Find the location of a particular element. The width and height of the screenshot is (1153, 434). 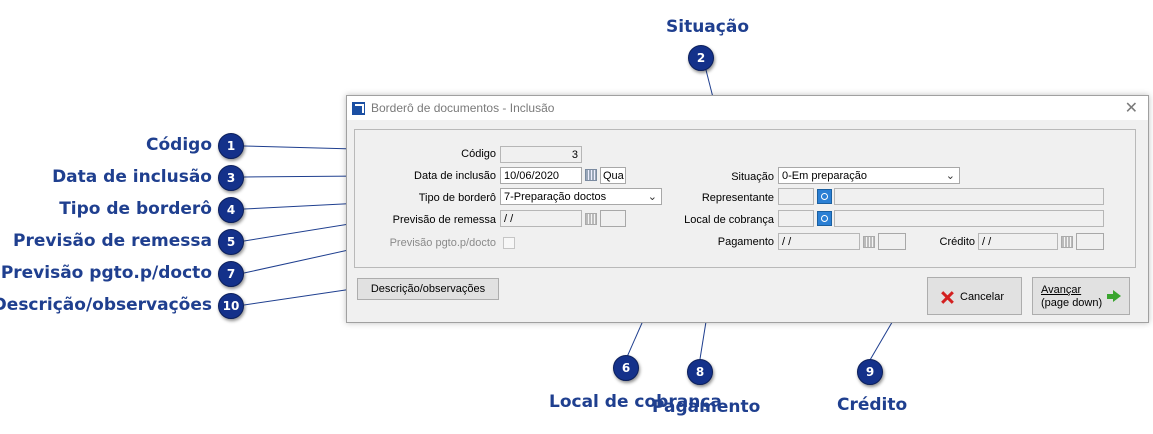

title-bar: Borderô de documentos - Inclusão ✕ is located at coordinates (747, 108).